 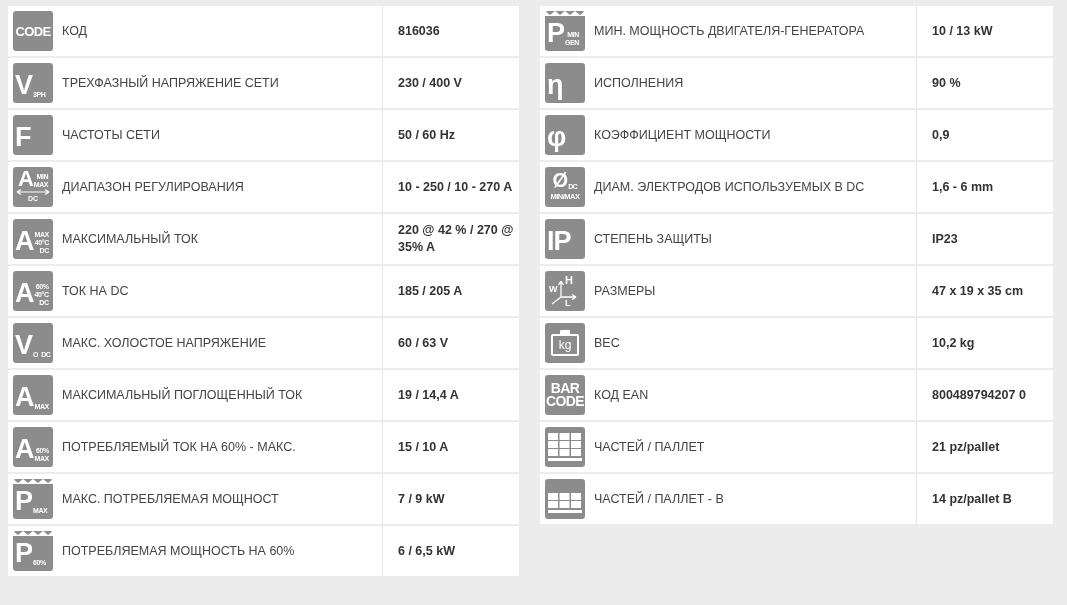 What do you see at coordinates (753, 187) in the screenshot?
I see `spec-label: ДИАМ. ЭЛЕКТРОДОВ ИСПОЛЬЗУЕМЫХ В DC` at bounding box center [753, 187].